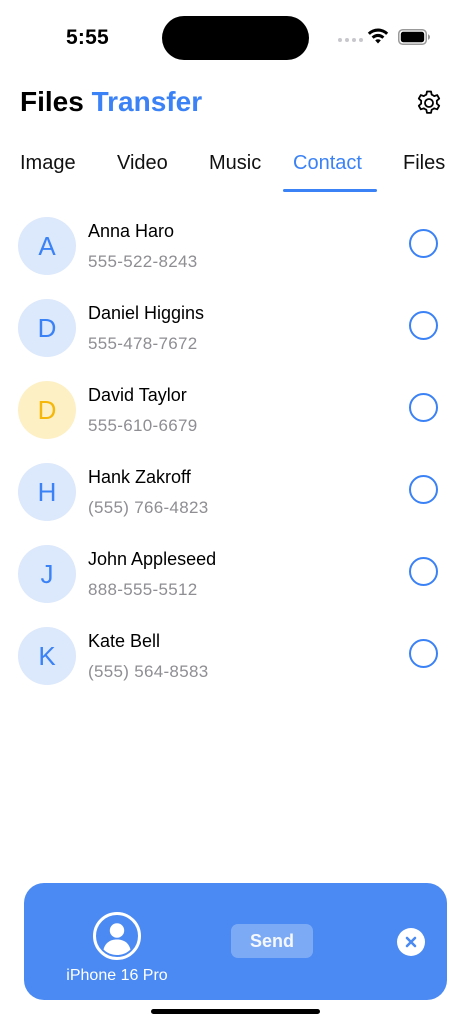  Describe the element at coordinates (124, 641) in the screenshot. I see `contact-name: Kate Bell` at that location.